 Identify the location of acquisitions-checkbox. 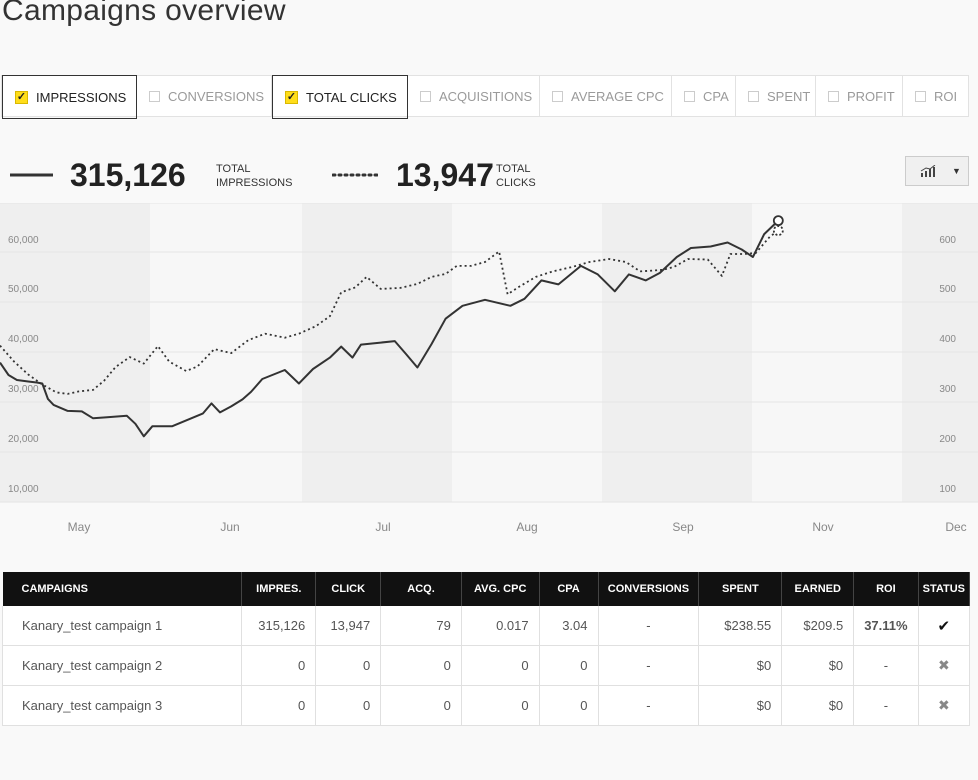
(425, 96).